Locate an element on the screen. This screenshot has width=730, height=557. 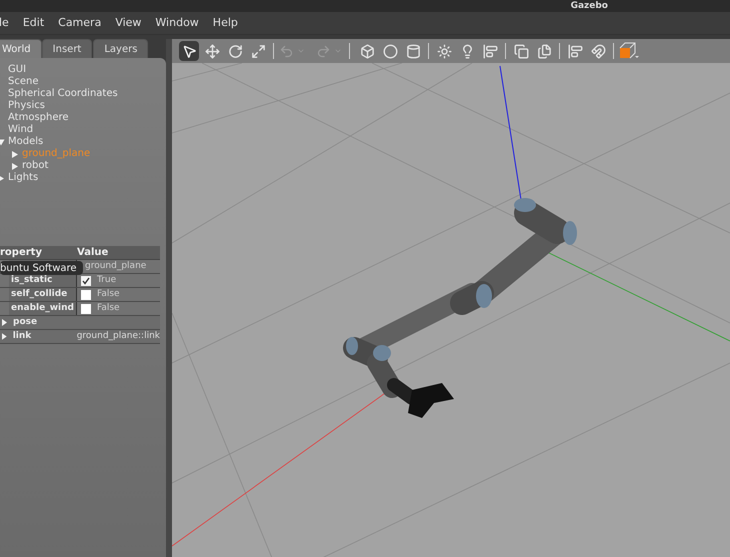
property-name: self_collide is located at coordinates (39, 294).